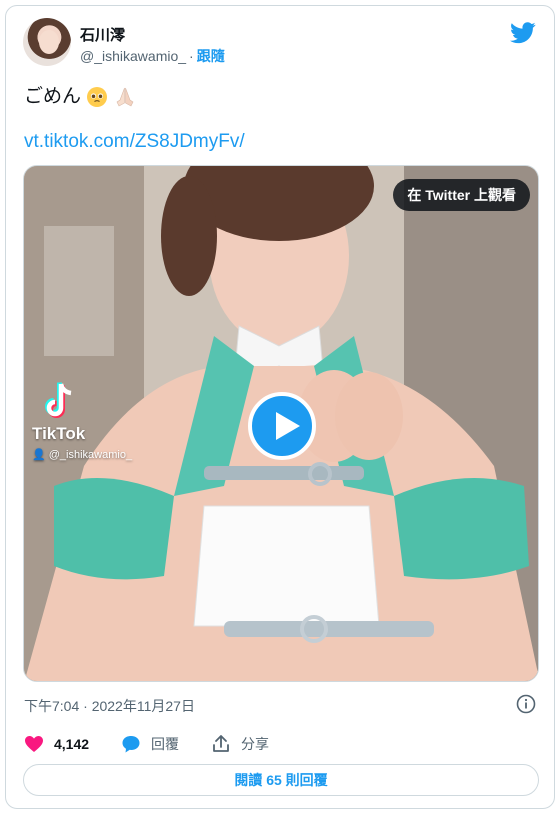  Describe the element at coordinates (72, 744) in the screenshot. I see `like-count: 4,142` at that location.